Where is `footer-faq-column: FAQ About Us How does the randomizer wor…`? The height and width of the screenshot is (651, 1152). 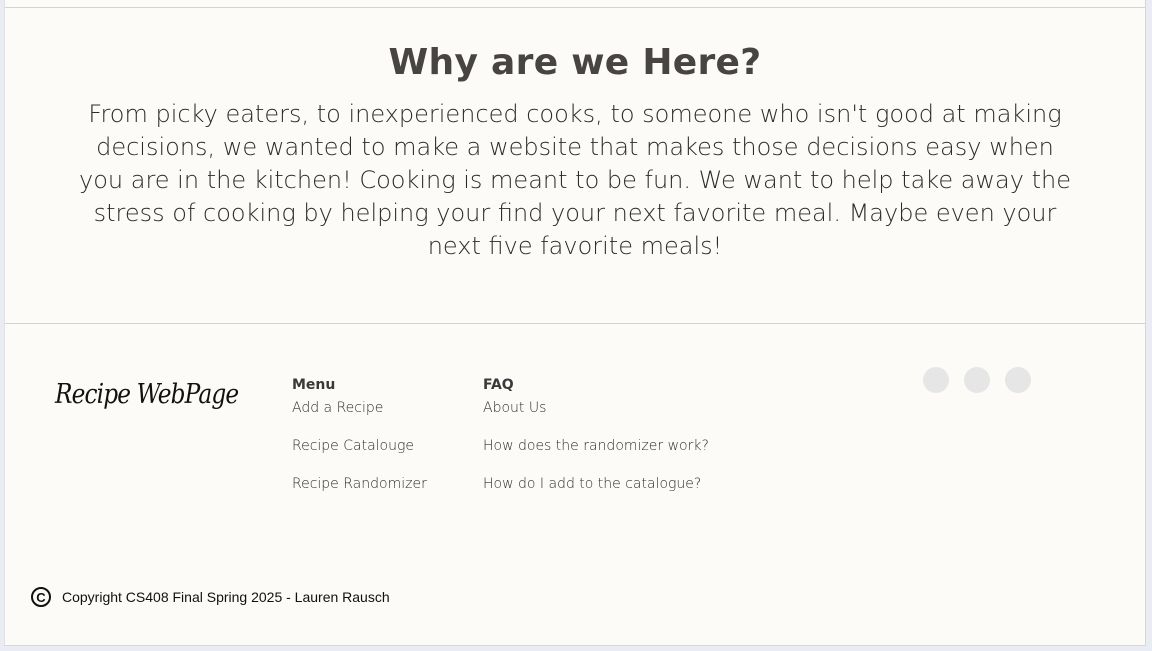
footer-faq-column: FAQ About Us How does the randomizer wor… is located at coordinates (623, 444).